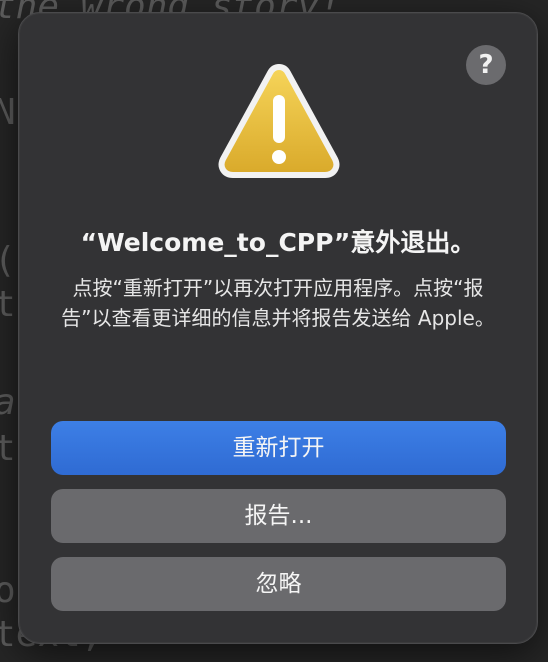 This screenshot has height=662, width=548. Describe the element at coordinates (278, 584) in the screenshot. I see `ignore-button: 忽略` at that location.